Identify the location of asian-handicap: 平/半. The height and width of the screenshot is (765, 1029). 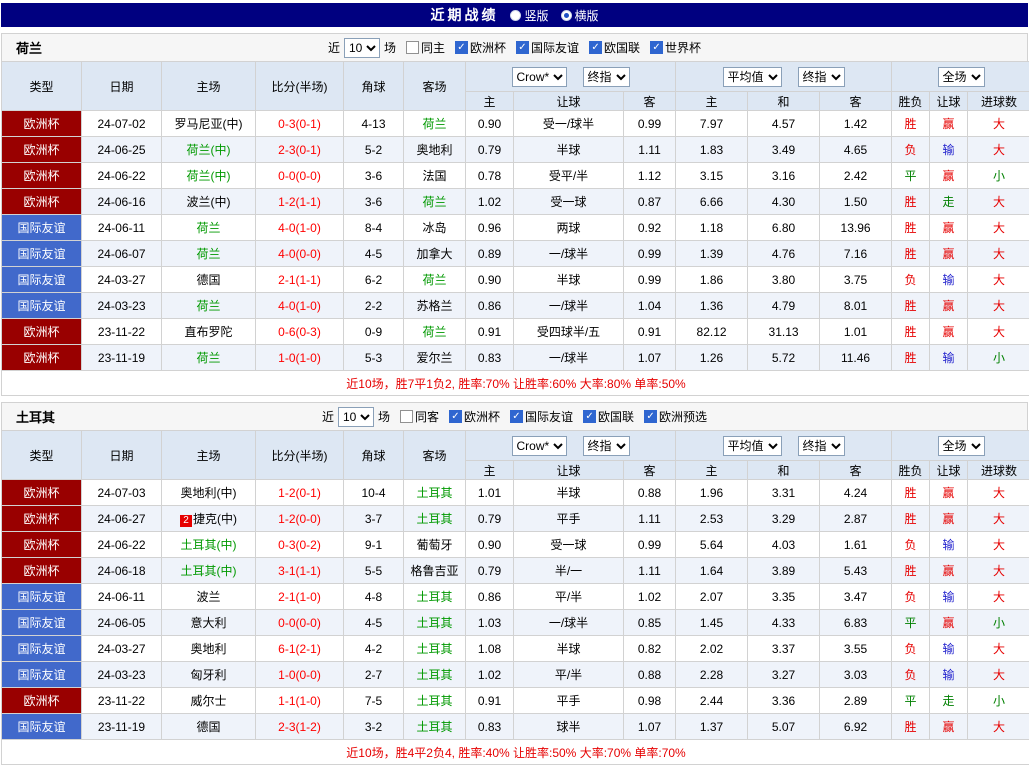
(569, 675).